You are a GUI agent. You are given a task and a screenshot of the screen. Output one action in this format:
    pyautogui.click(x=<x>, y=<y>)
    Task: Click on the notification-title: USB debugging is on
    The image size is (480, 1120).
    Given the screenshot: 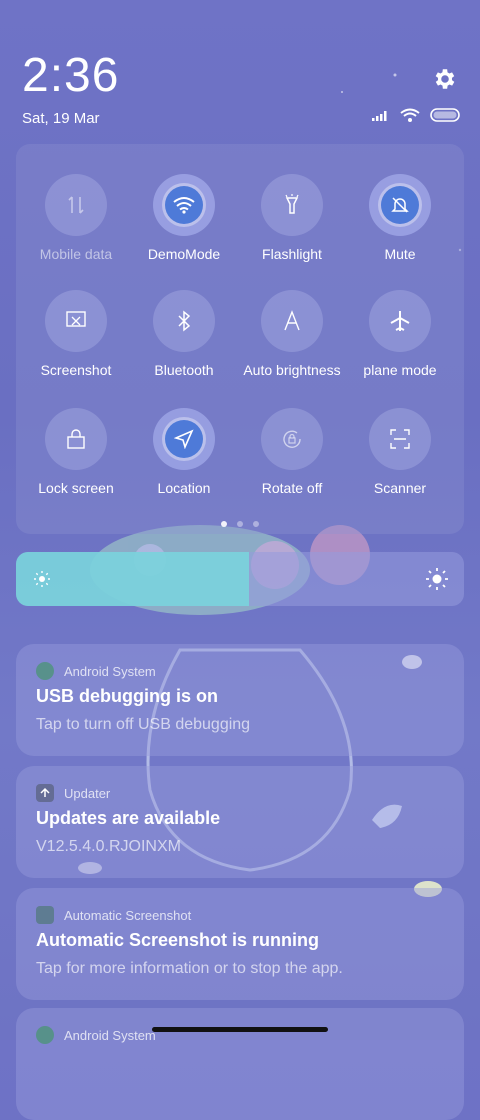 What is the action you would take?
    pyautogui.click(x=127, y=696)
    